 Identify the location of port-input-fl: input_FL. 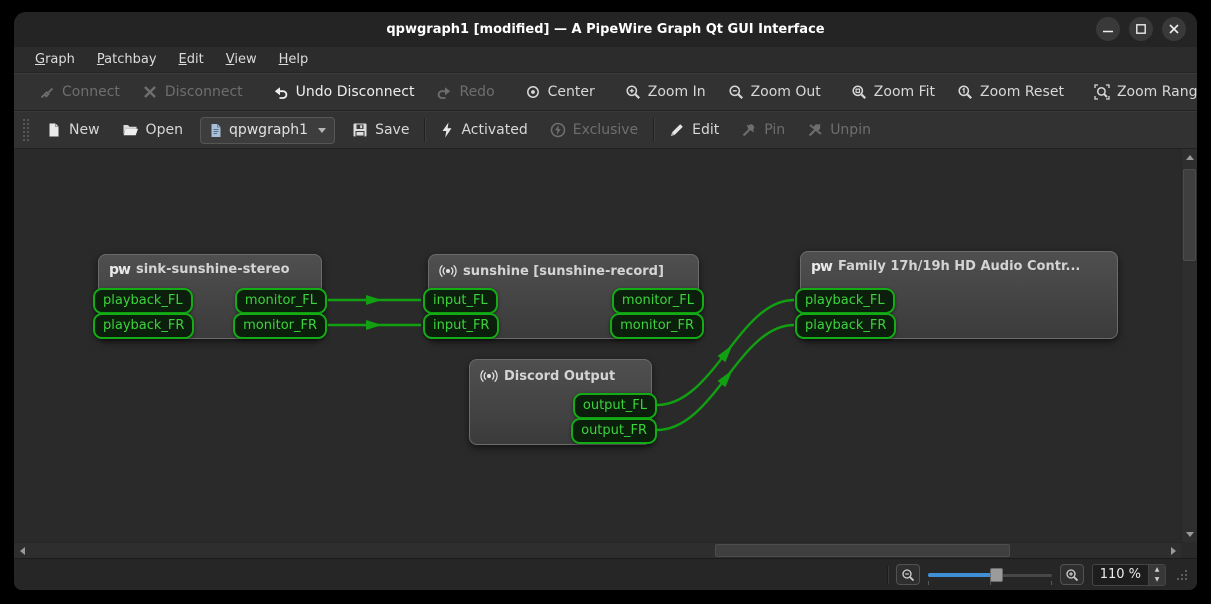
(460, 301).